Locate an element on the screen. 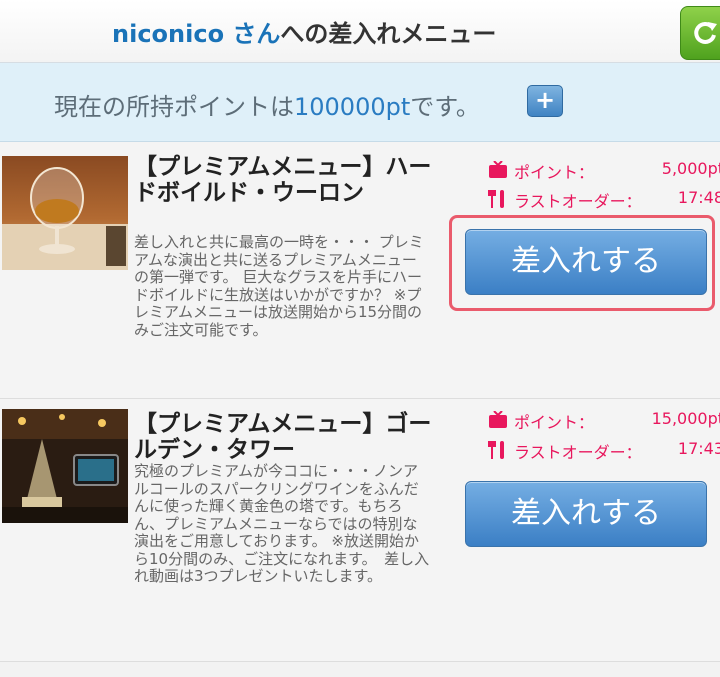 The image size is (720, 677). item-title: 【プレミアムメニュー】ハードボイルド・ウーロン is located at coordinates (283, 180).